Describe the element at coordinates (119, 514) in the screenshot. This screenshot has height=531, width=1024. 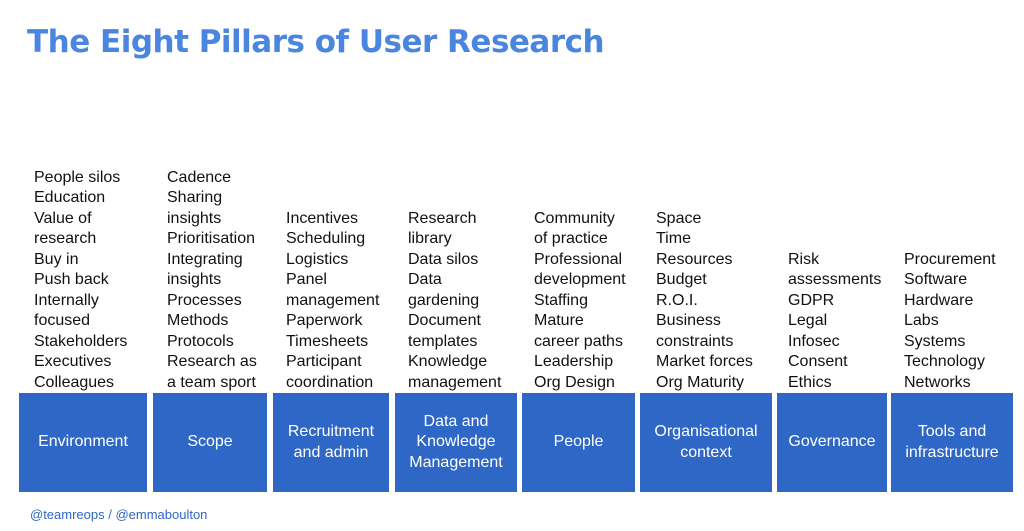
I see `credit-text: @teamreops / @emmaboulton` at that location.